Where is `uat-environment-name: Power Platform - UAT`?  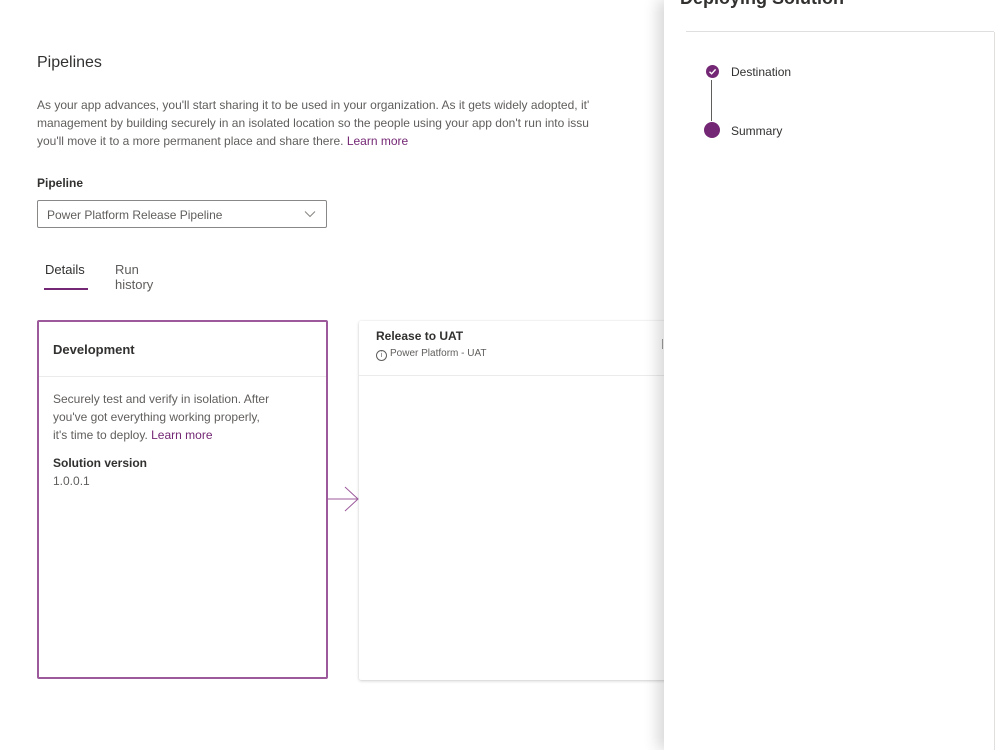
uat-environment-name: Power Platform - UAT is located at coordinates (438, 353).